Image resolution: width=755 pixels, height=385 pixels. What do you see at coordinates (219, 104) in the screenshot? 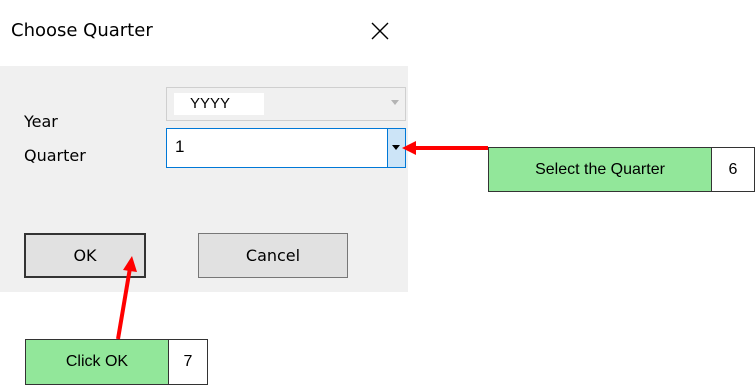
I see `year-select-value: YYYY` at bounding box center [219, 104].